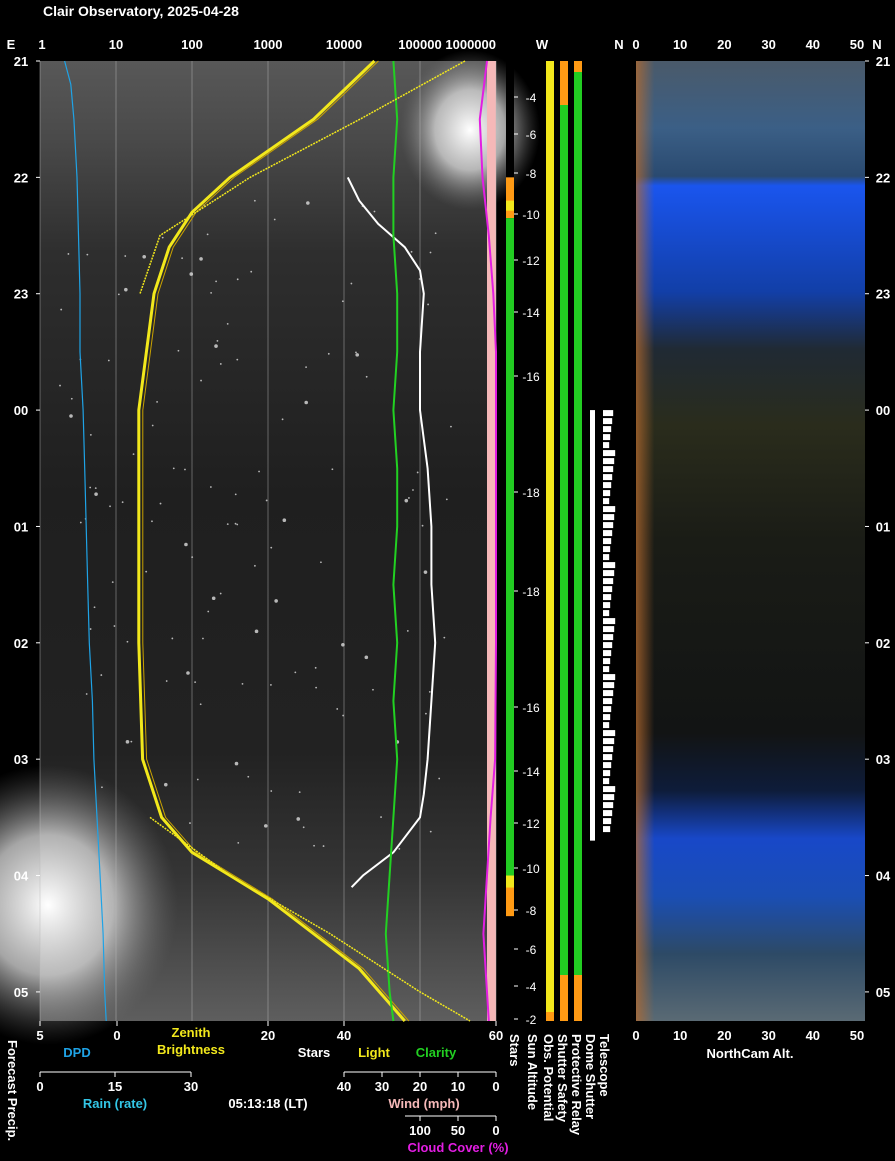 This screenshot has width=895, height=1161. I want to click on top-axis-tick: 100, so click(192, 44).